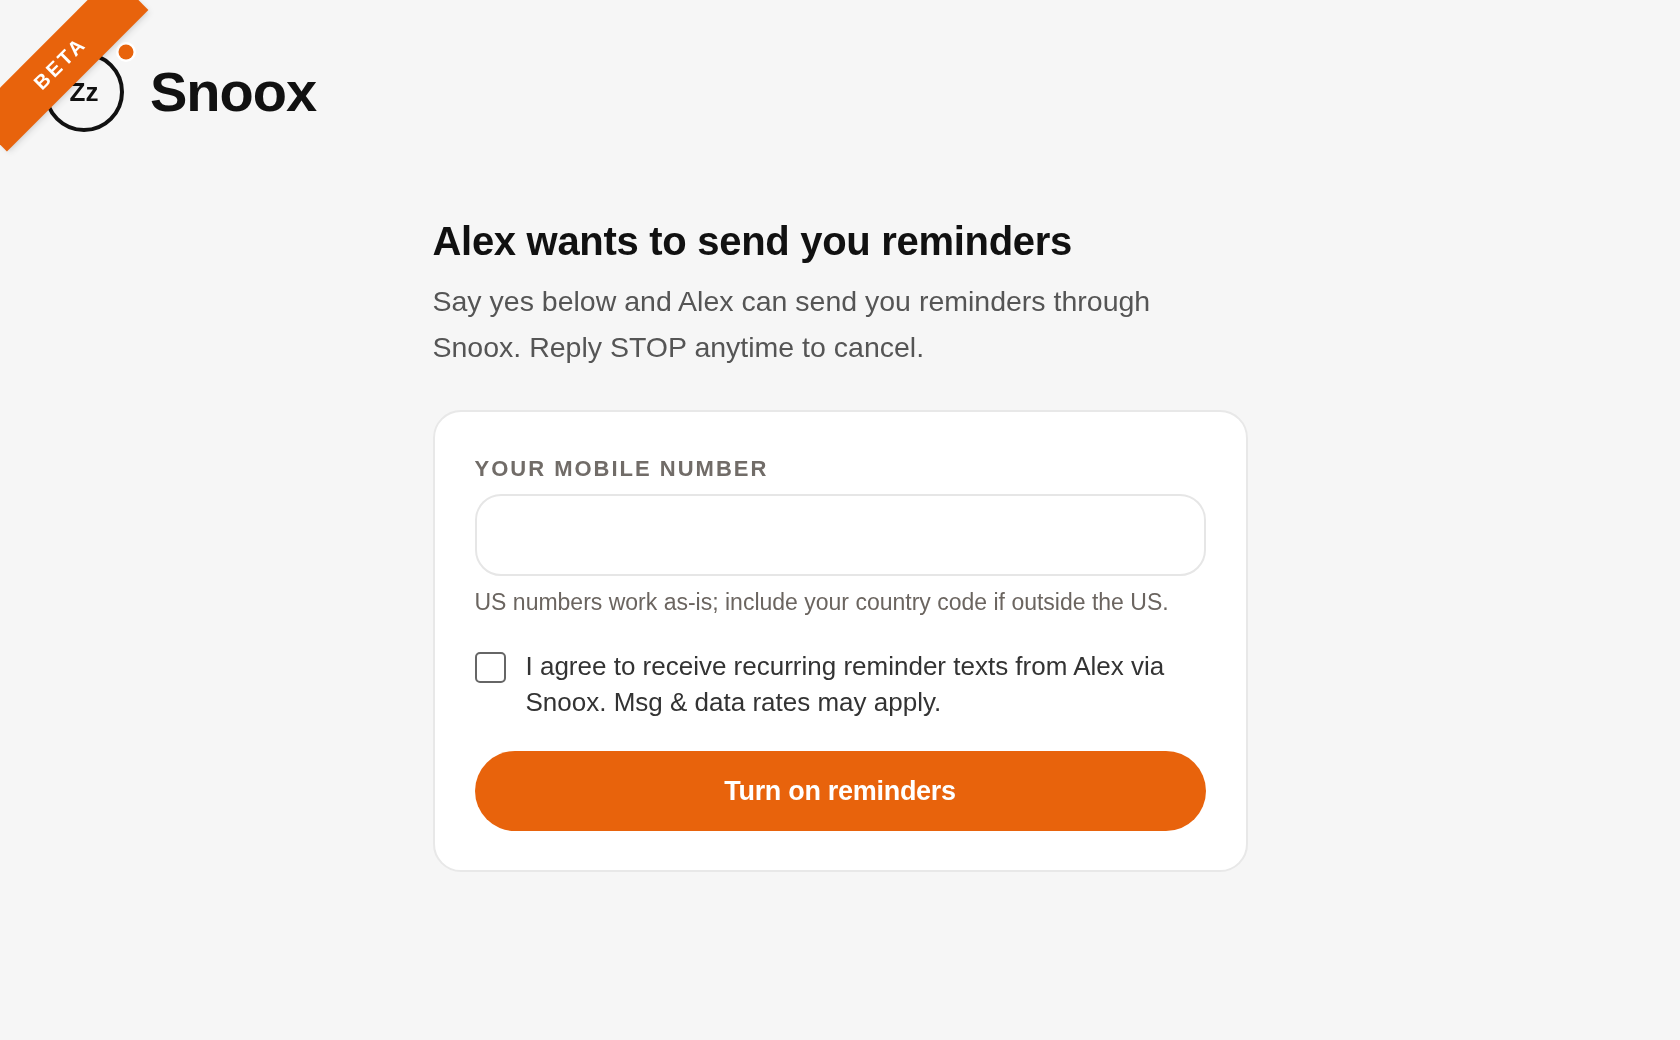 Image resolution: width=1680 pixels, height=1040 pixels. What do you see at coordinates (792, 324) in the screenshot?
I see `intro-text: Say yes below and Alex can send you reminders through Snoox. Reply STOP anytime to cancel.` at bounding box center [792, 324].